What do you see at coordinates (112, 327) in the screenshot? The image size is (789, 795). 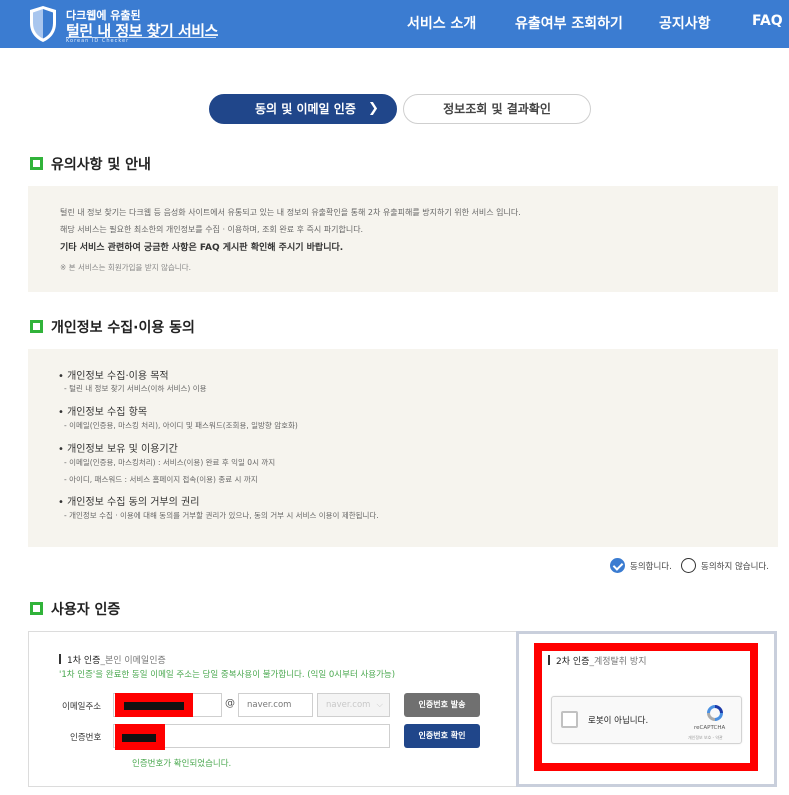 I see `section-privacy-title: 개인정보 수집·이용 동의` at bounding box center [112, 327].